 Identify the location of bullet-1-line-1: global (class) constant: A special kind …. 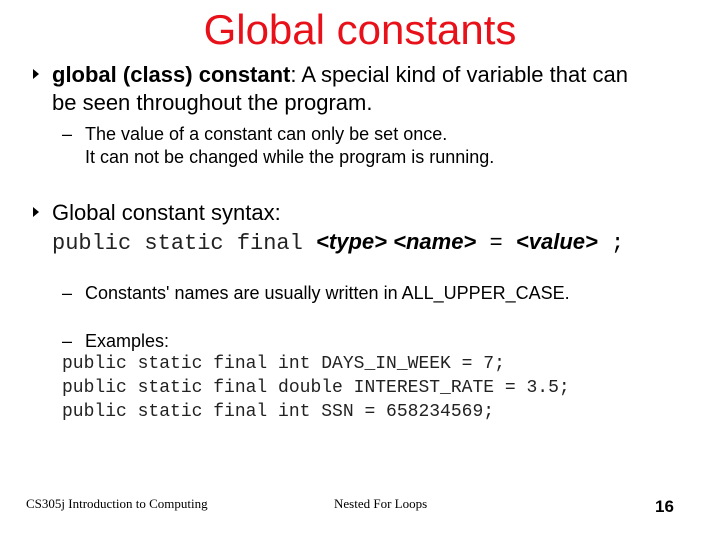
(340, 75).